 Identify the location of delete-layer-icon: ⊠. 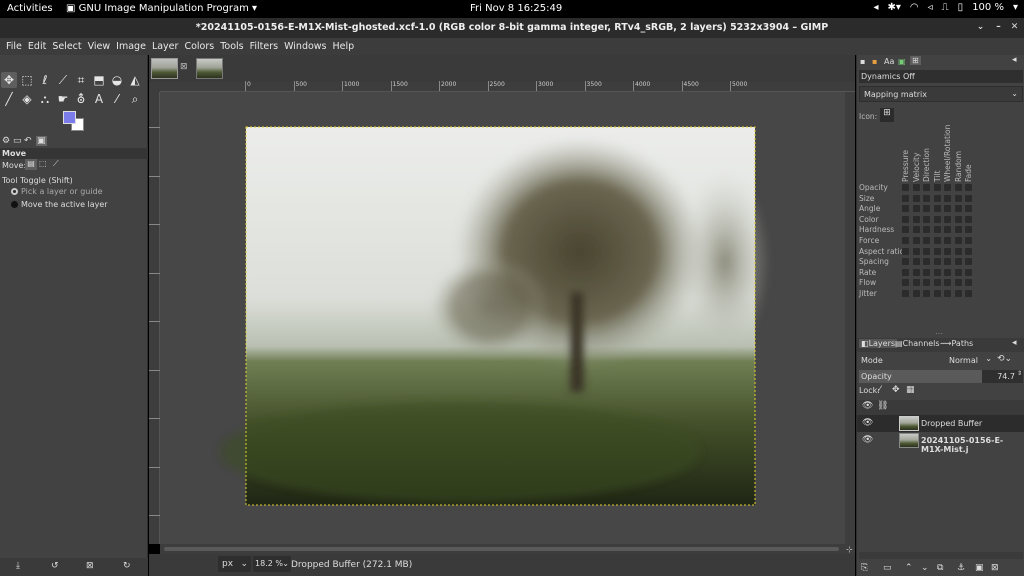
(995, 568).